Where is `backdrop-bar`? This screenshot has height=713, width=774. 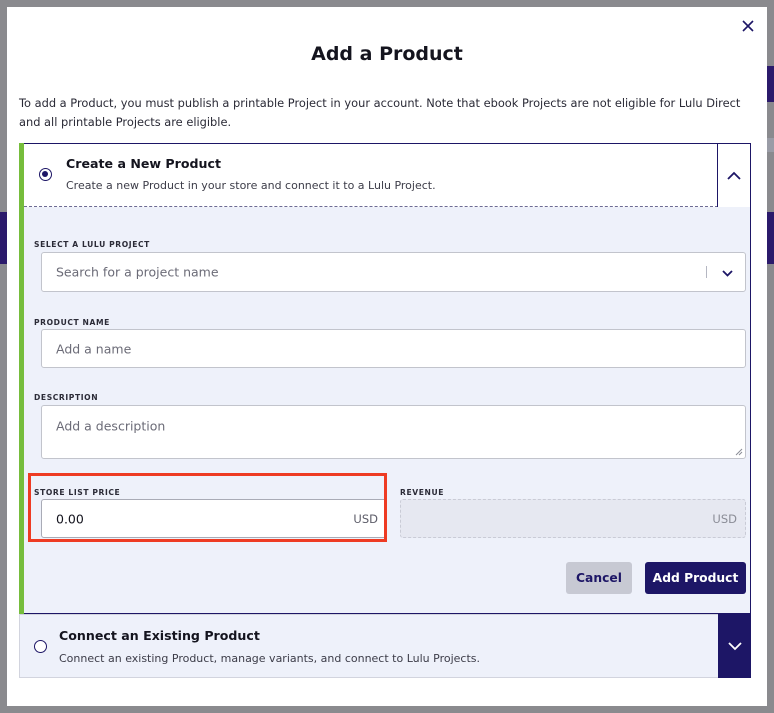 backdrop-bar is located at coordinates (770, 145).